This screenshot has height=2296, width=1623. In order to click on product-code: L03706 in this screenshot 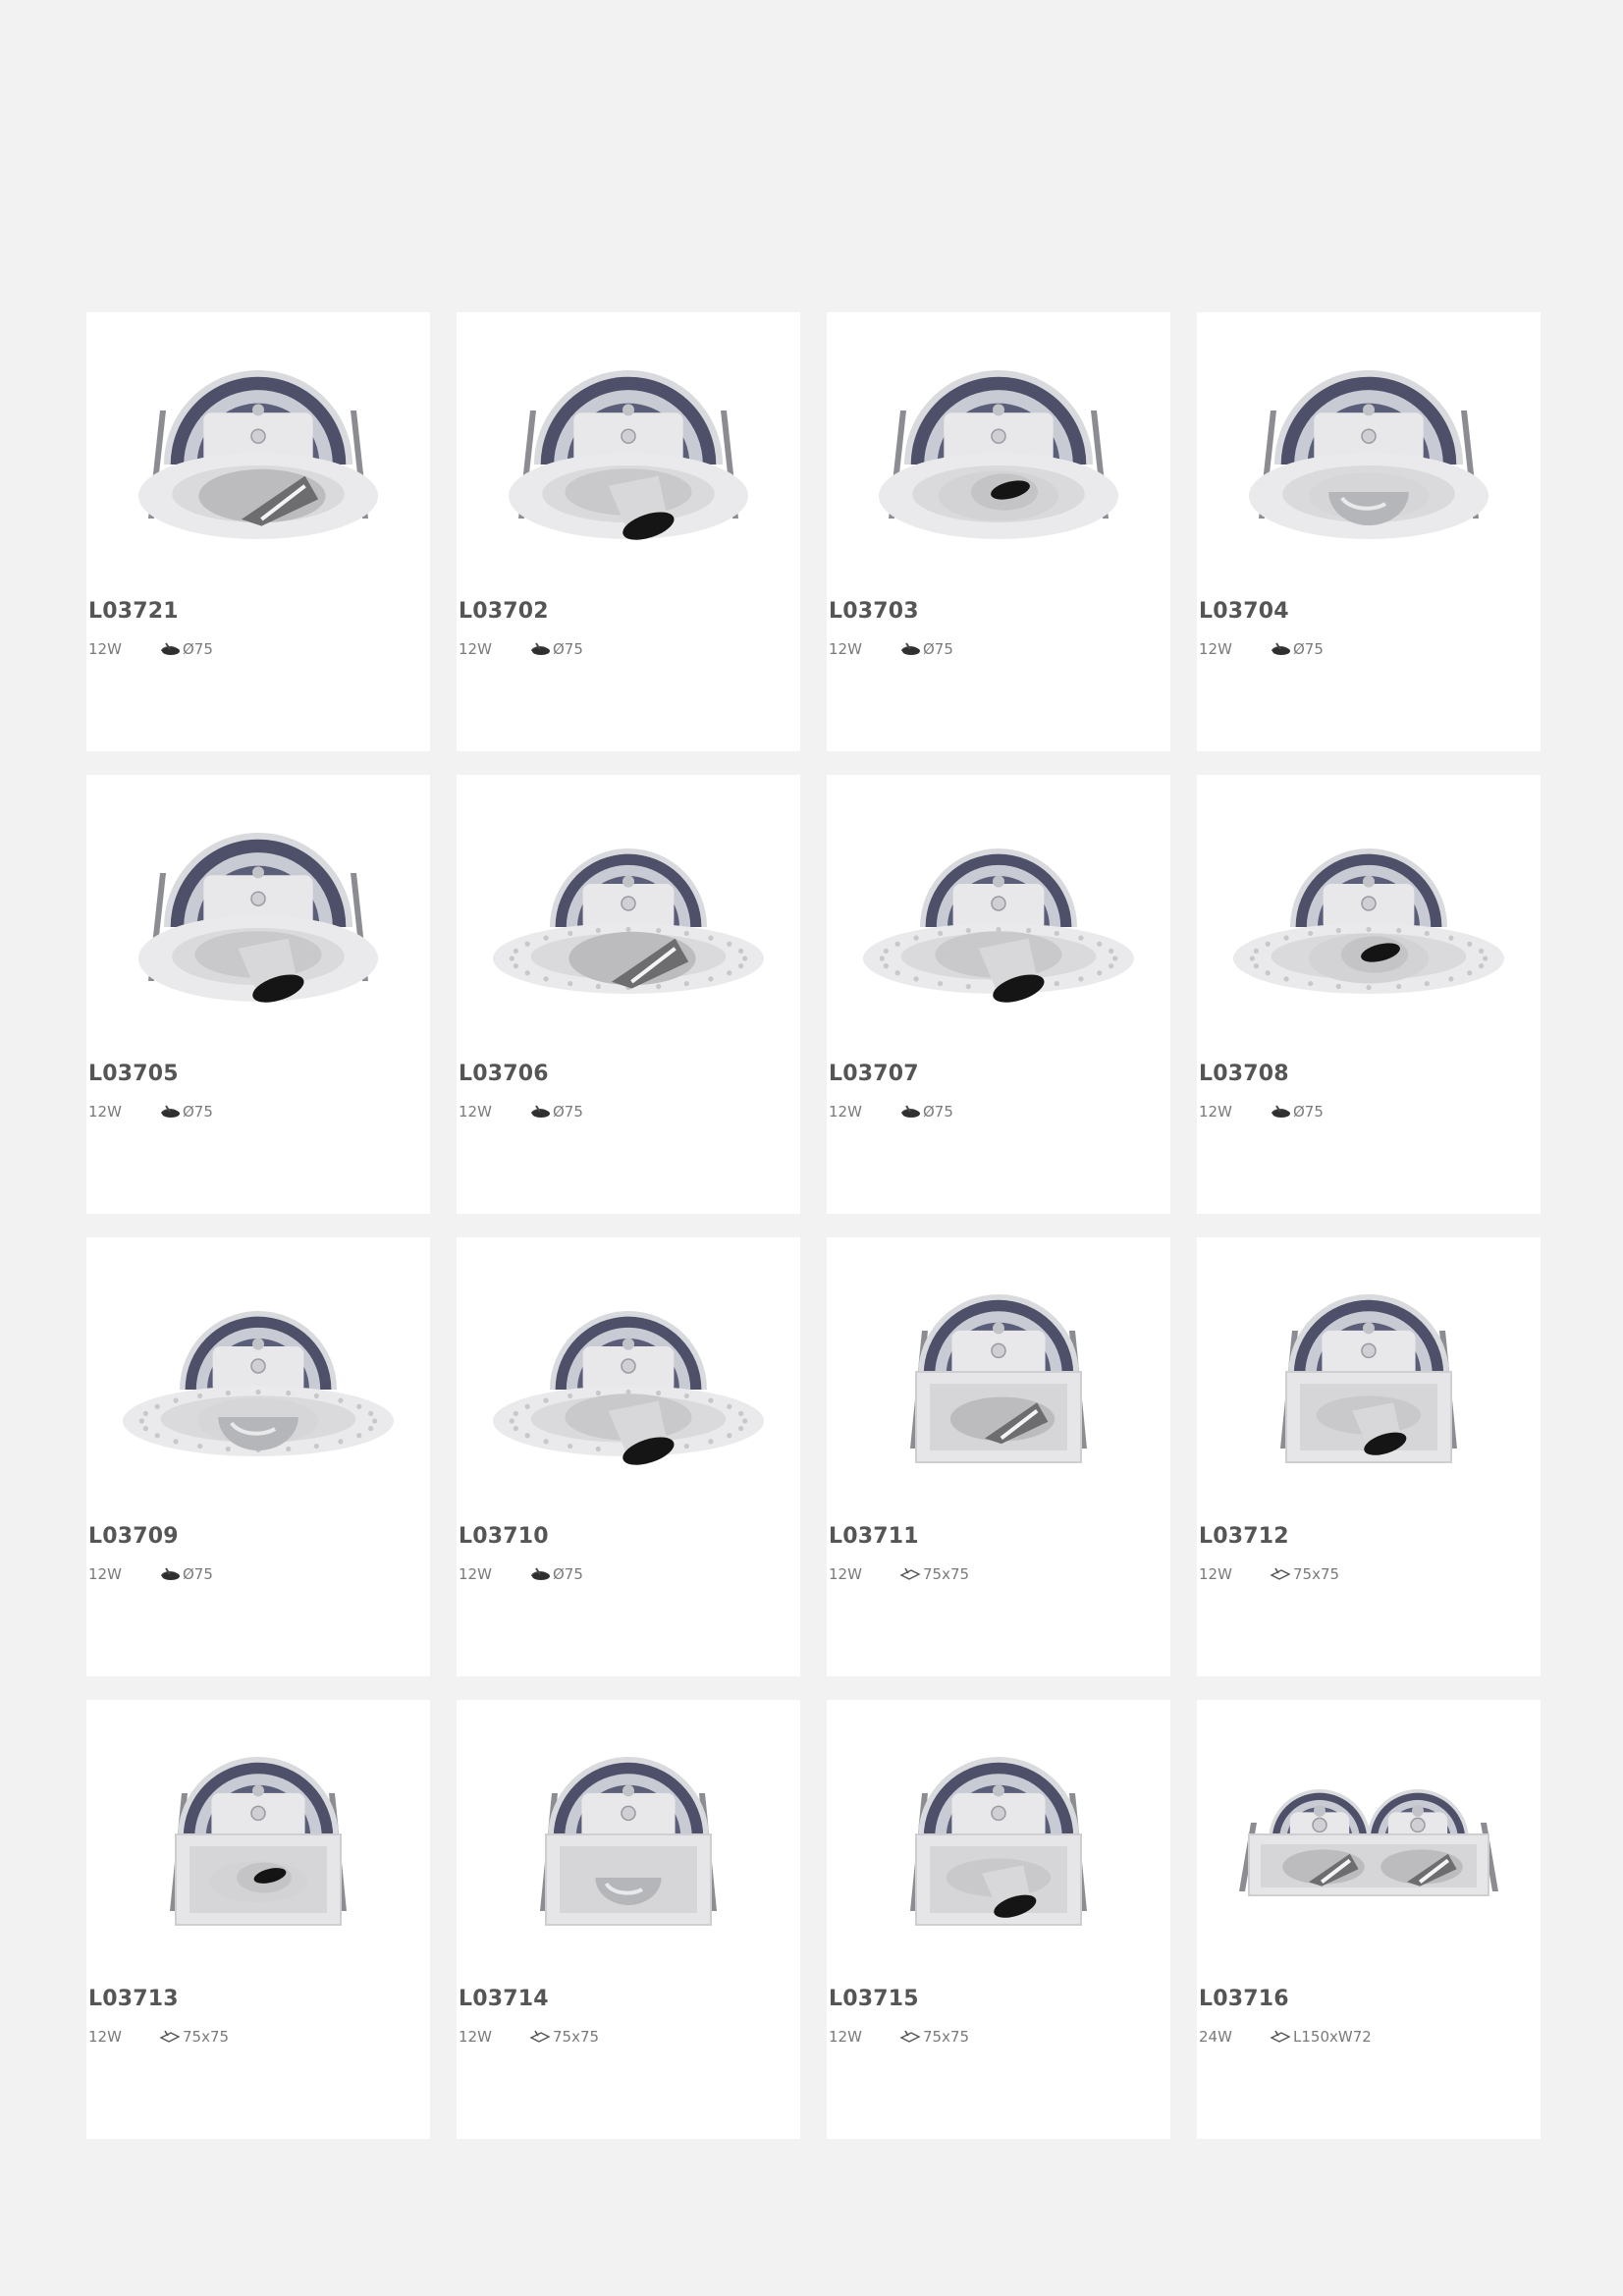, I will do `click(504, 1074)`.